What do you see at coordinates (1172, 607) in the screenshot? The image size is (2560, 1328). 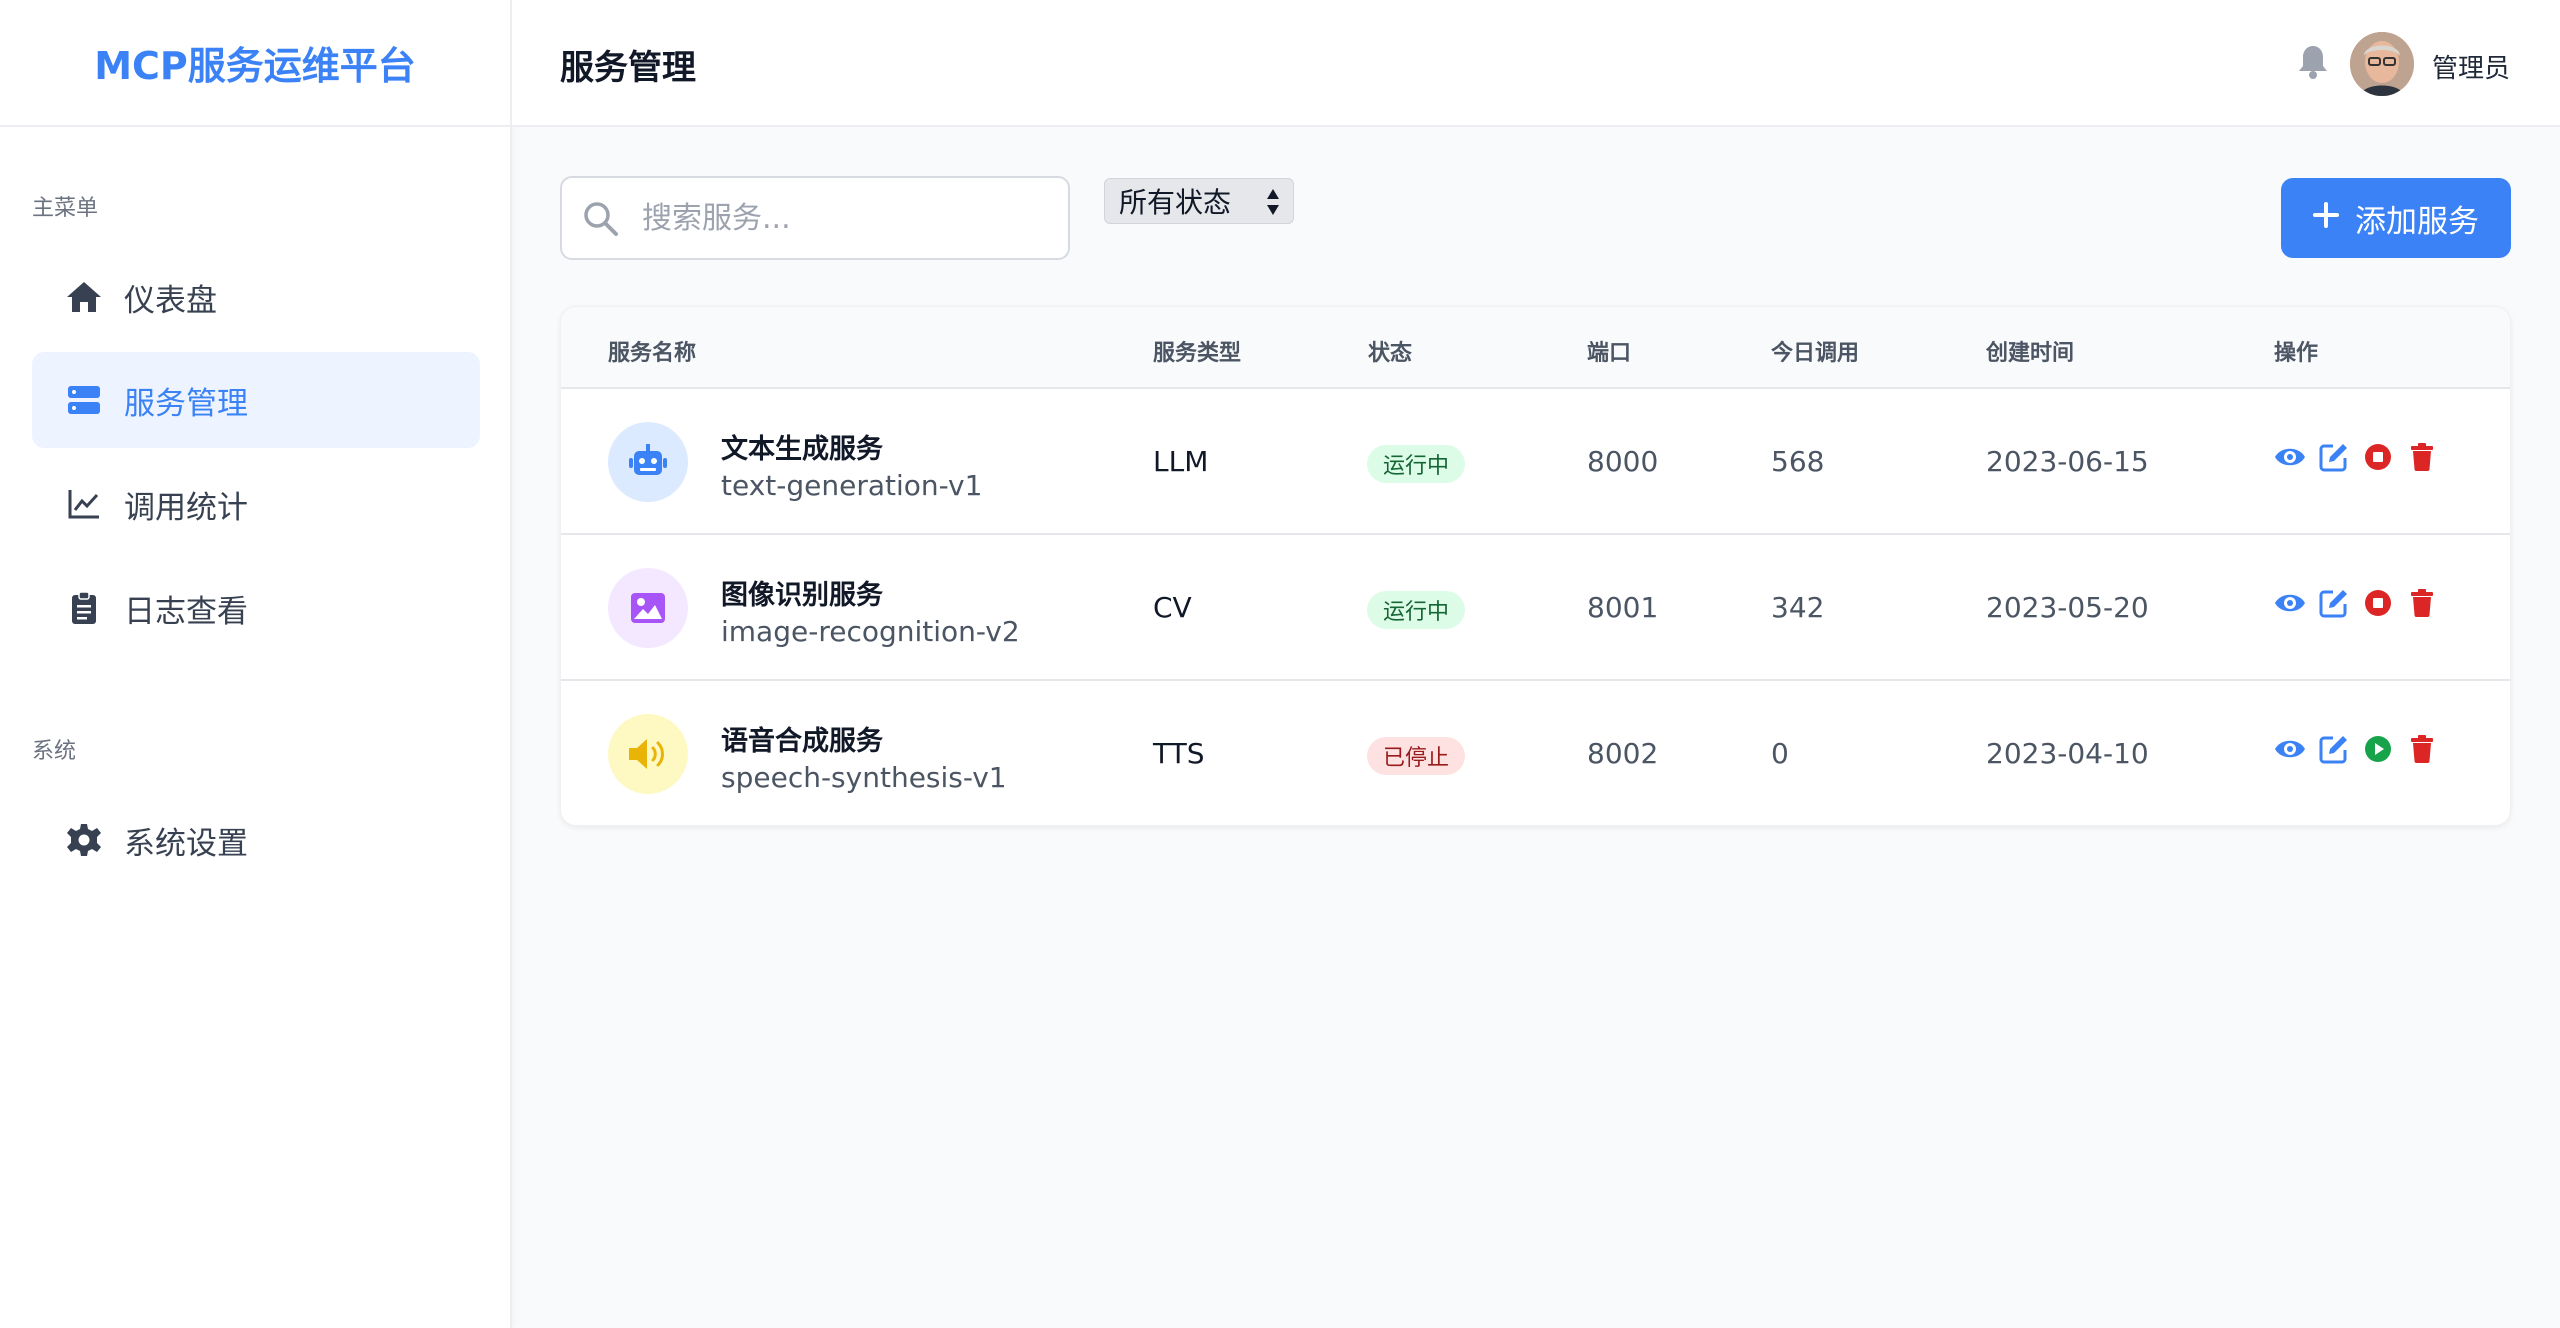 I see `service-type: CV` at bounding box center [1172, 607].